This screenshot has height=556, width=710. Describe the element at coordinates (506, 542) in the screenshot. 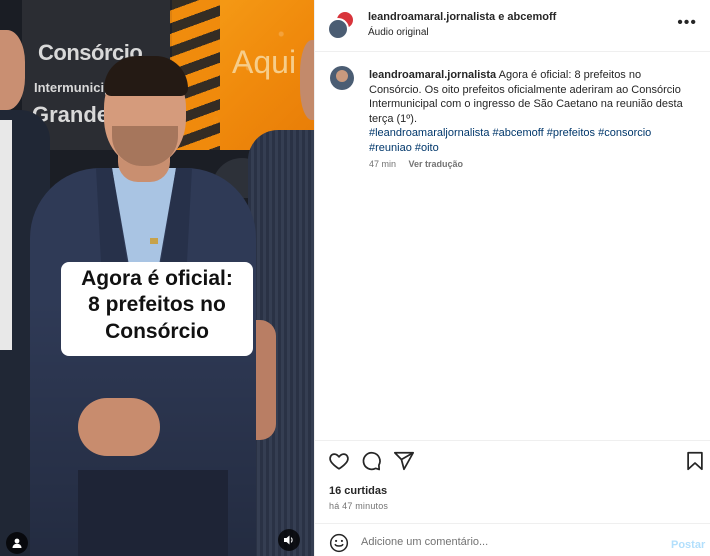

I see `comment-input` at that location.